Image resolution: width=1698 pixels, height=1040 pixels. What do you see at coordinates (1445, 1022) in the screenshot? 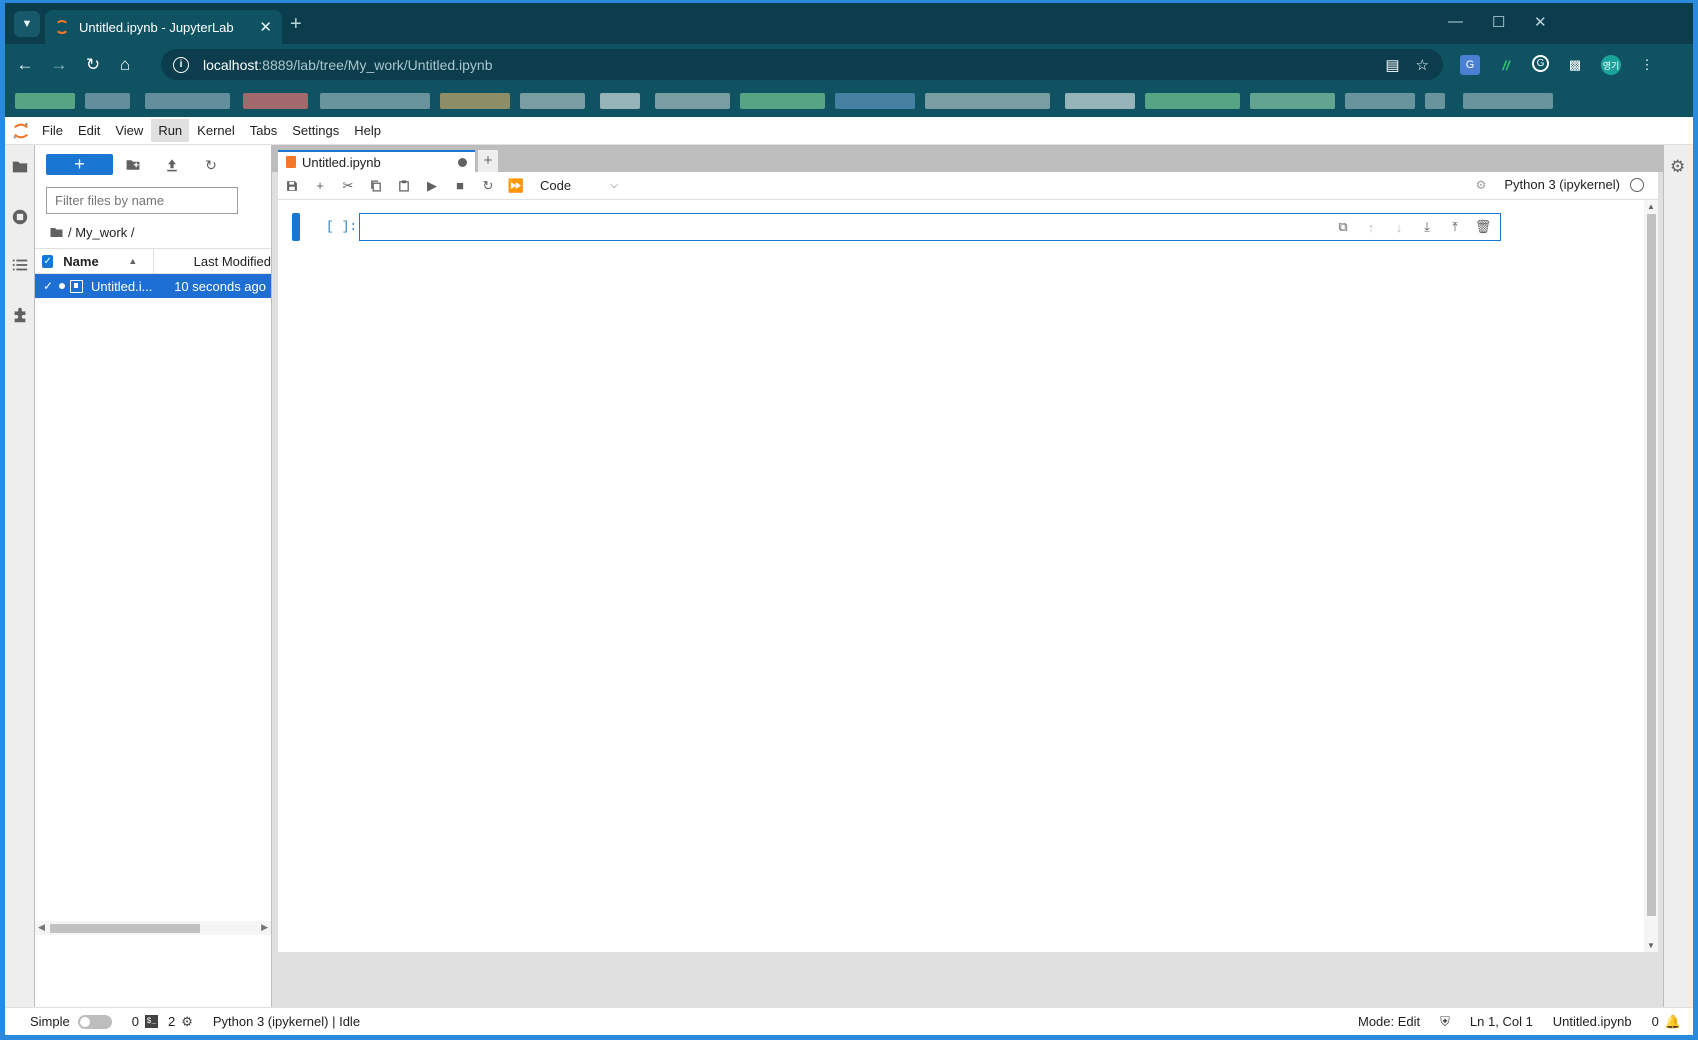
I see `trusted-shield-icon: ⛨` at bounding box center [1445, 1022].